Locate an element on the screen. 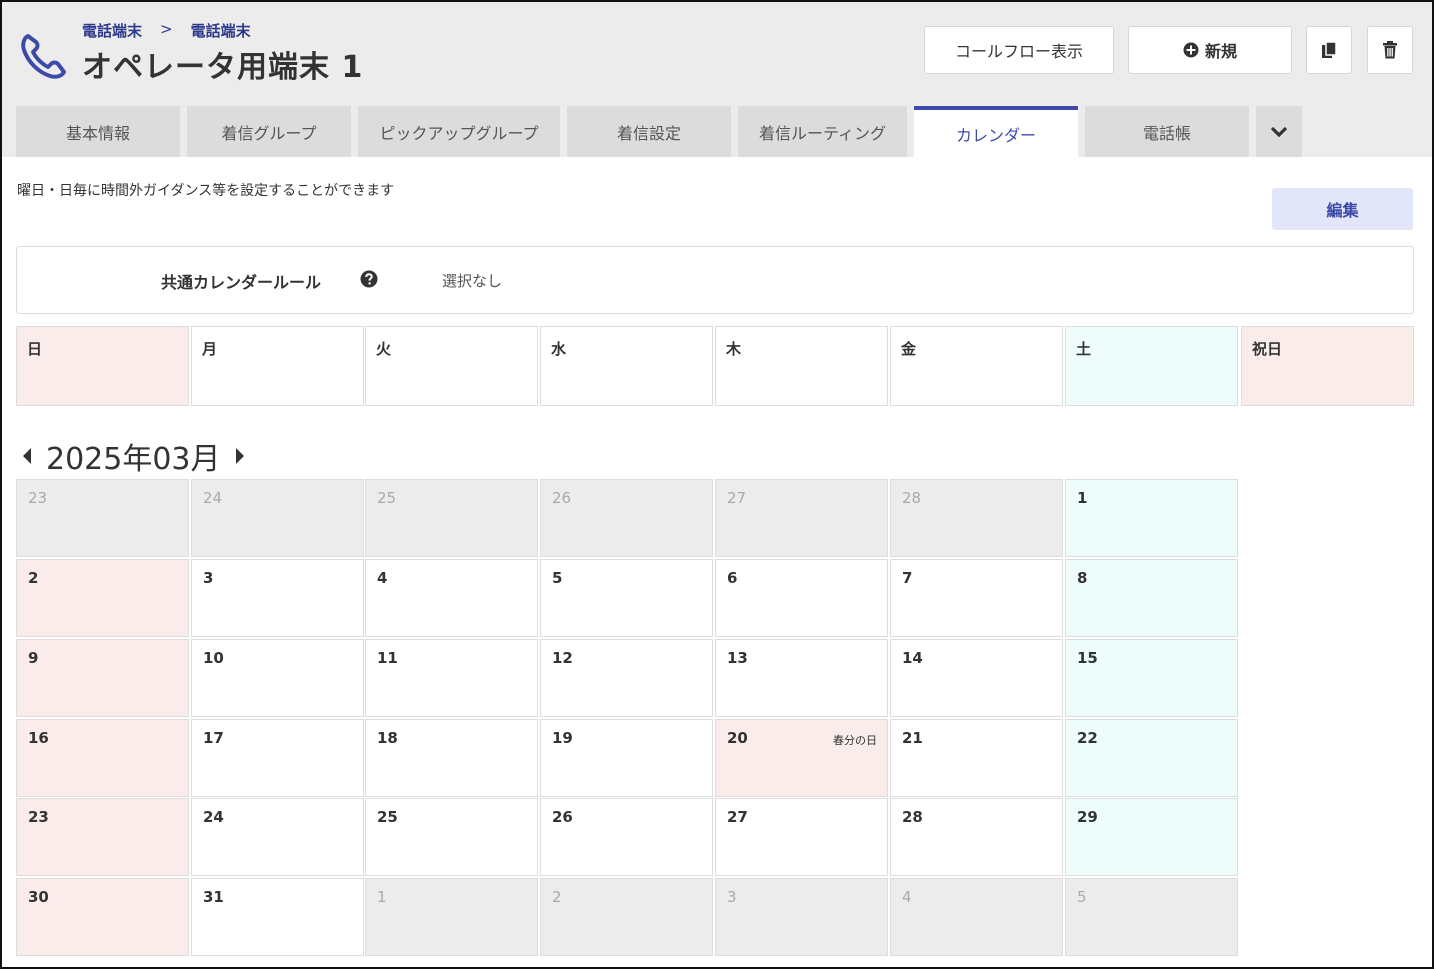 The width and height of the screenshot is (1434, 969). description-text: 曜日・日毎に時間外ガイダンス等を設定することができます is located at coordinates (206, 191).